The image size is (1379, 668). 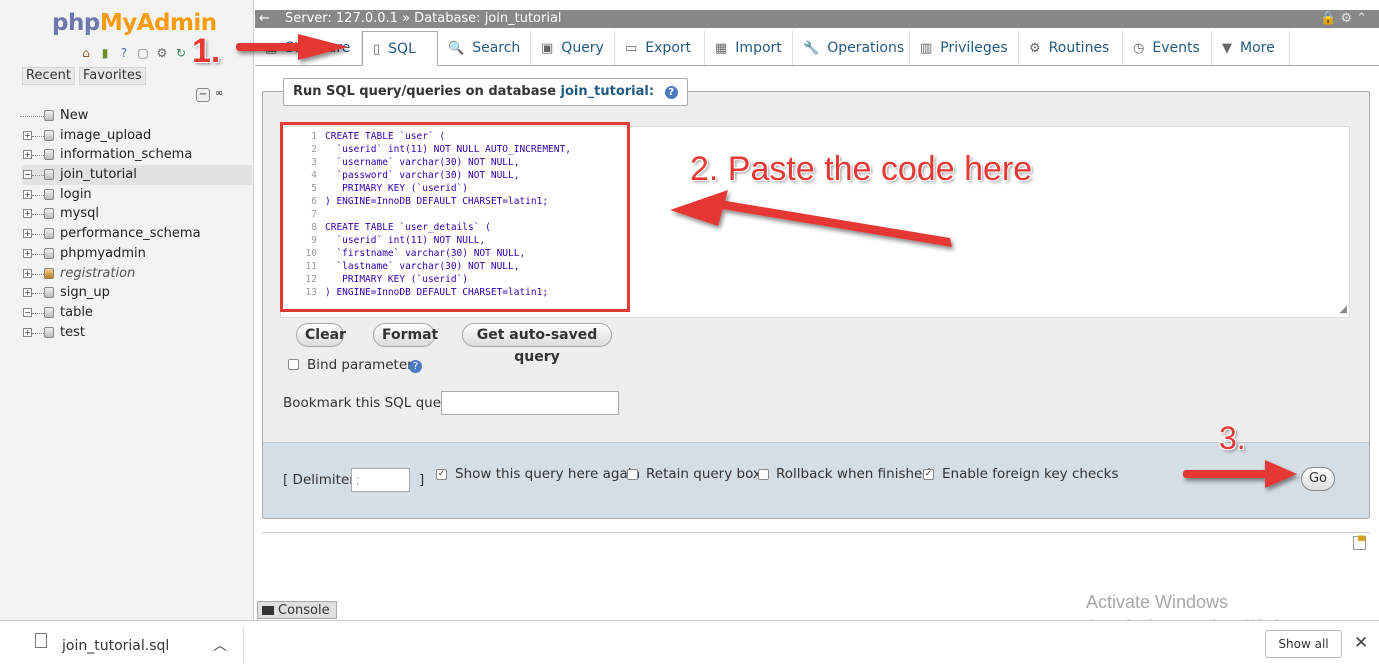 I want to click on lock-icon: 🔒, so click(x=1330, y=18).